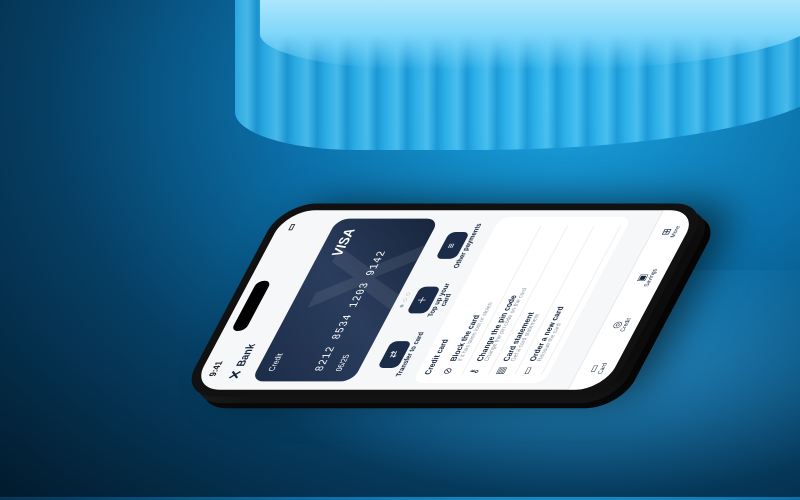 The width and height of the screenshot is (800, 500). I want to click on key-icon: ⚷, so click(474, 371).